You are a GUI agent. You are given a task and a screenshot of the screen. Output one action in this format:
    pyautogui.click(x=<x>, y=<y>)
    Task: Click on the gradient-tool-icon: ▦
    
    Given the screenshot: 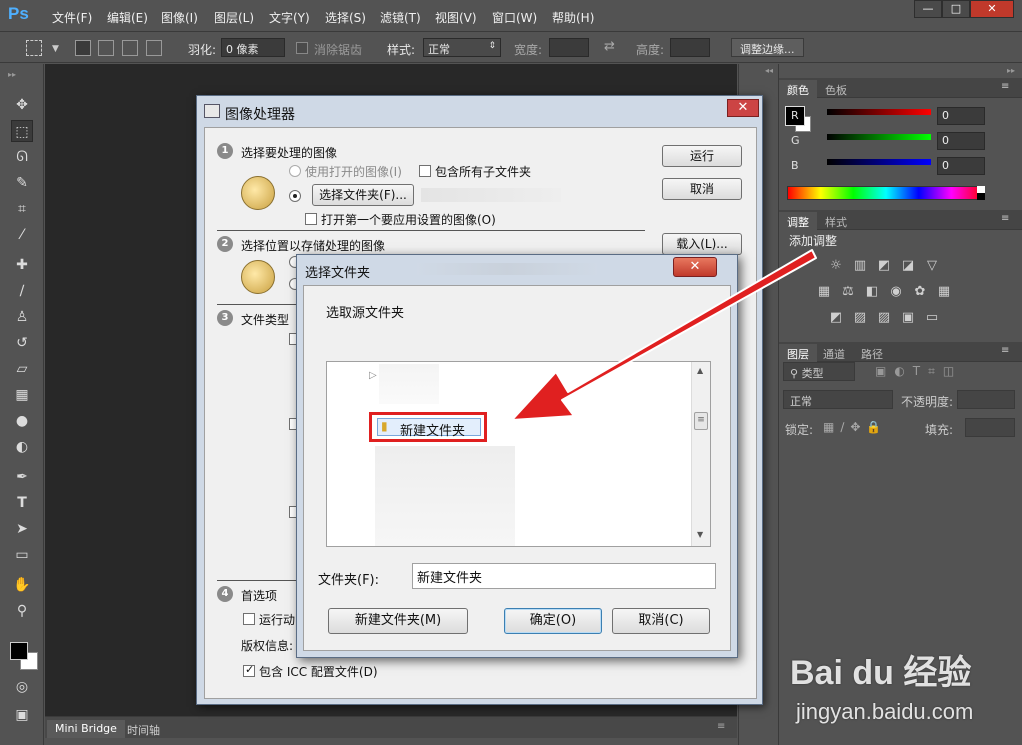 What is the action you would take?
    pyautogui.click(x=22, y=395)
    